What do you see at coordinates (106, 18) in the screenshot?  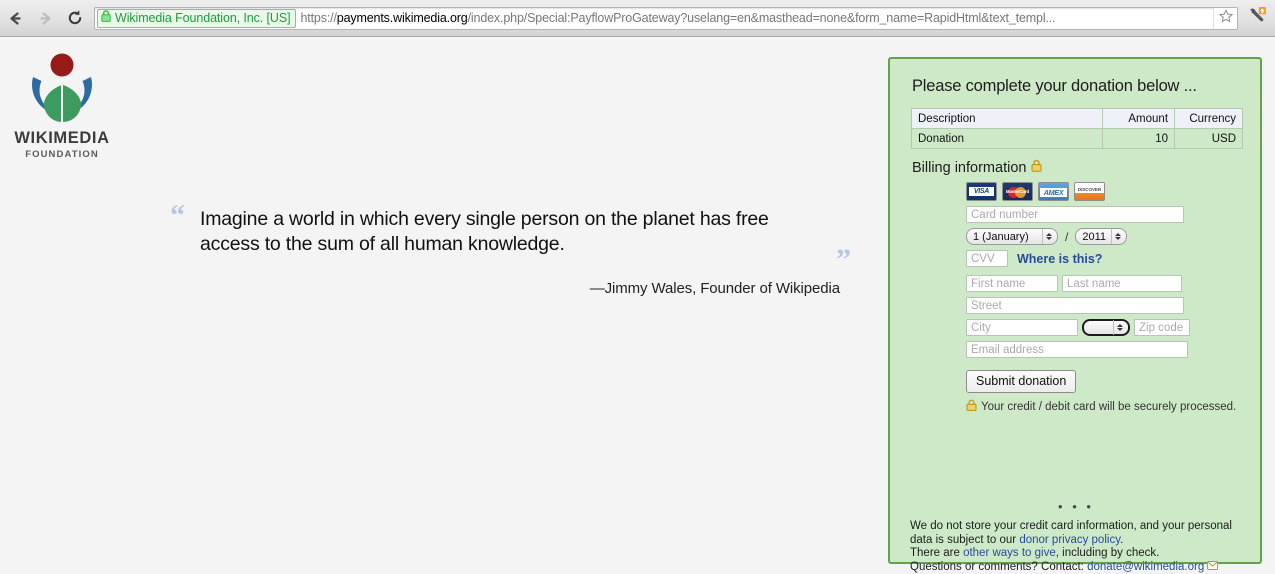 I see `padlock-icon` at bounding box center [106, 18].